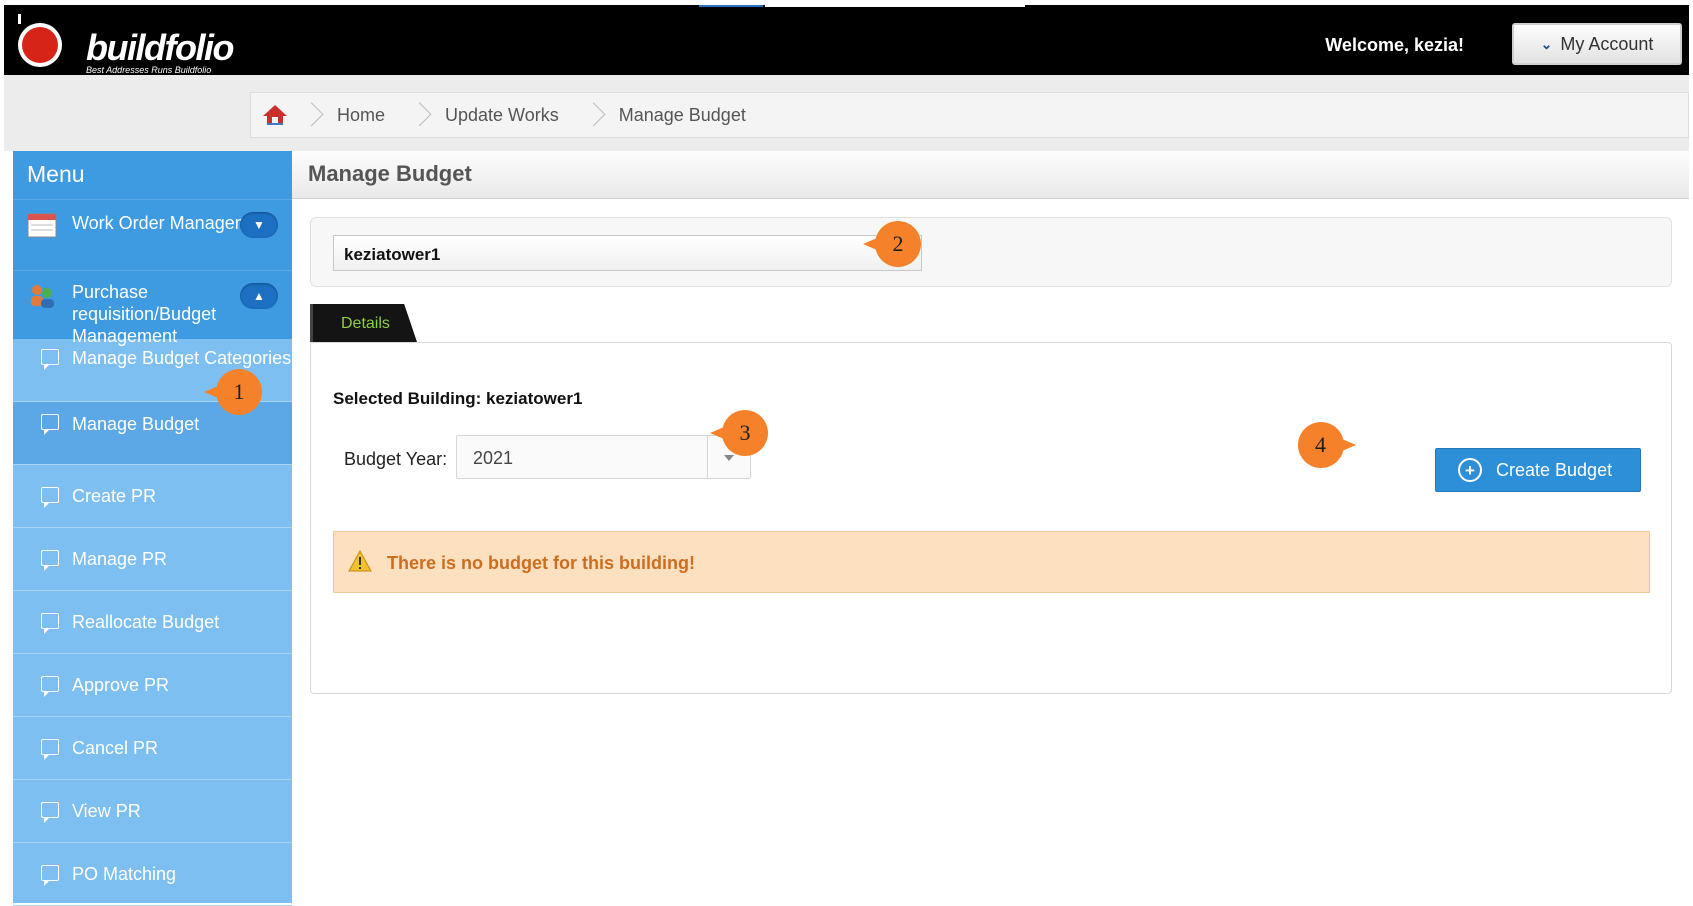 The width and height of the screenshot is (1693, 906). Describe the element at coordinates (152, 811) in the screenshot. I see `sidebar-item-view-pr: View PR` at that location.